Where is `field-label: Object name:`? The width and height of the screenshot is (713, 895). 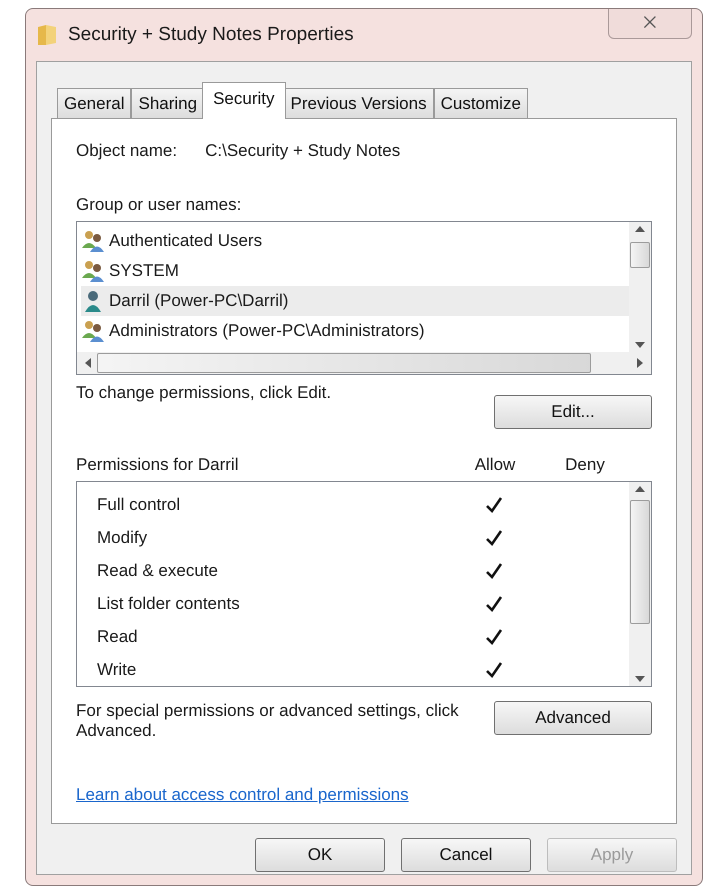
field-label: Object name: is located at coordinates (127, 151).